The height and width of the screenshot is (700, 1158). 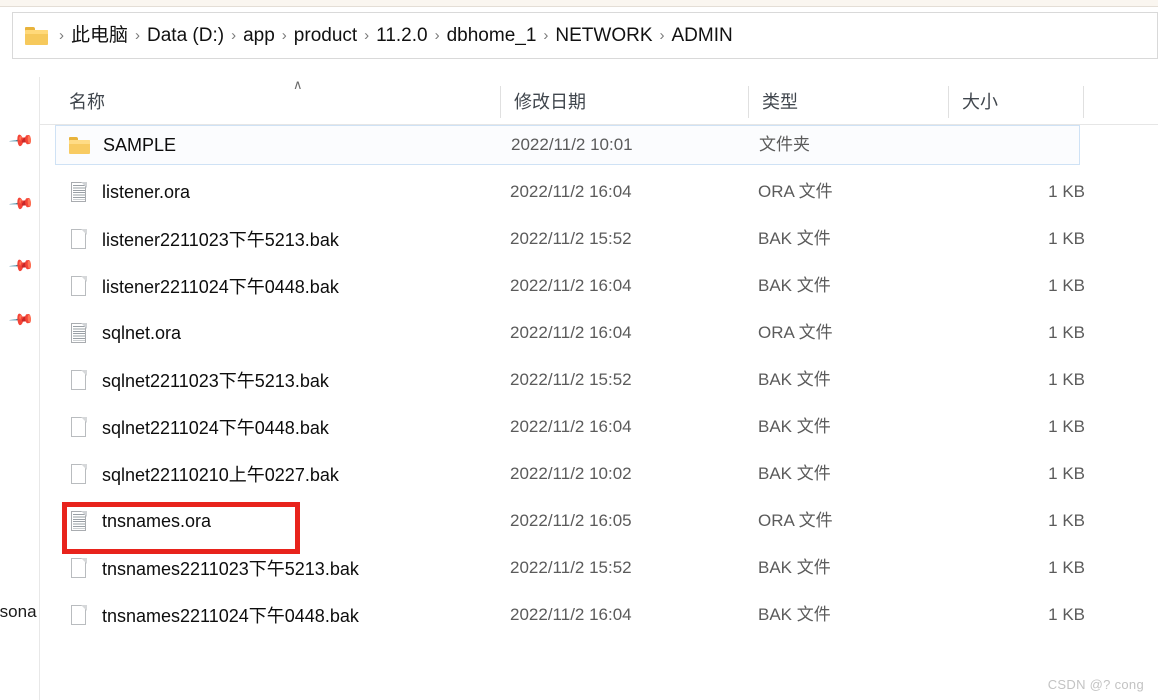 I want to click on file-name-label: listener2211023下午5213.bak, so click(x=220, y=240).